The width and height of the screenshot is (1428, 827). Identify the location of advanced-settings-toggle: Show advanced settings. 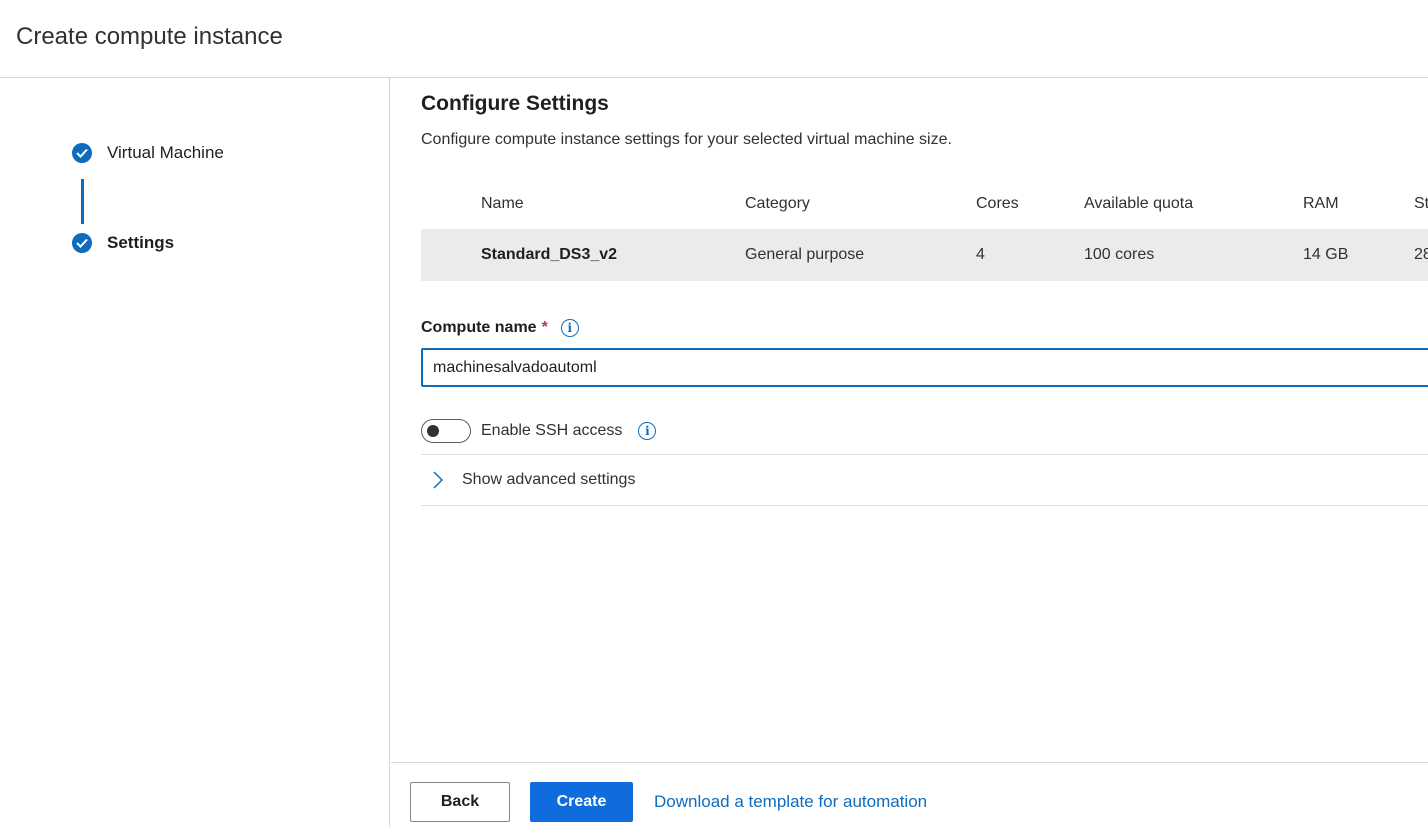
(924, 480).